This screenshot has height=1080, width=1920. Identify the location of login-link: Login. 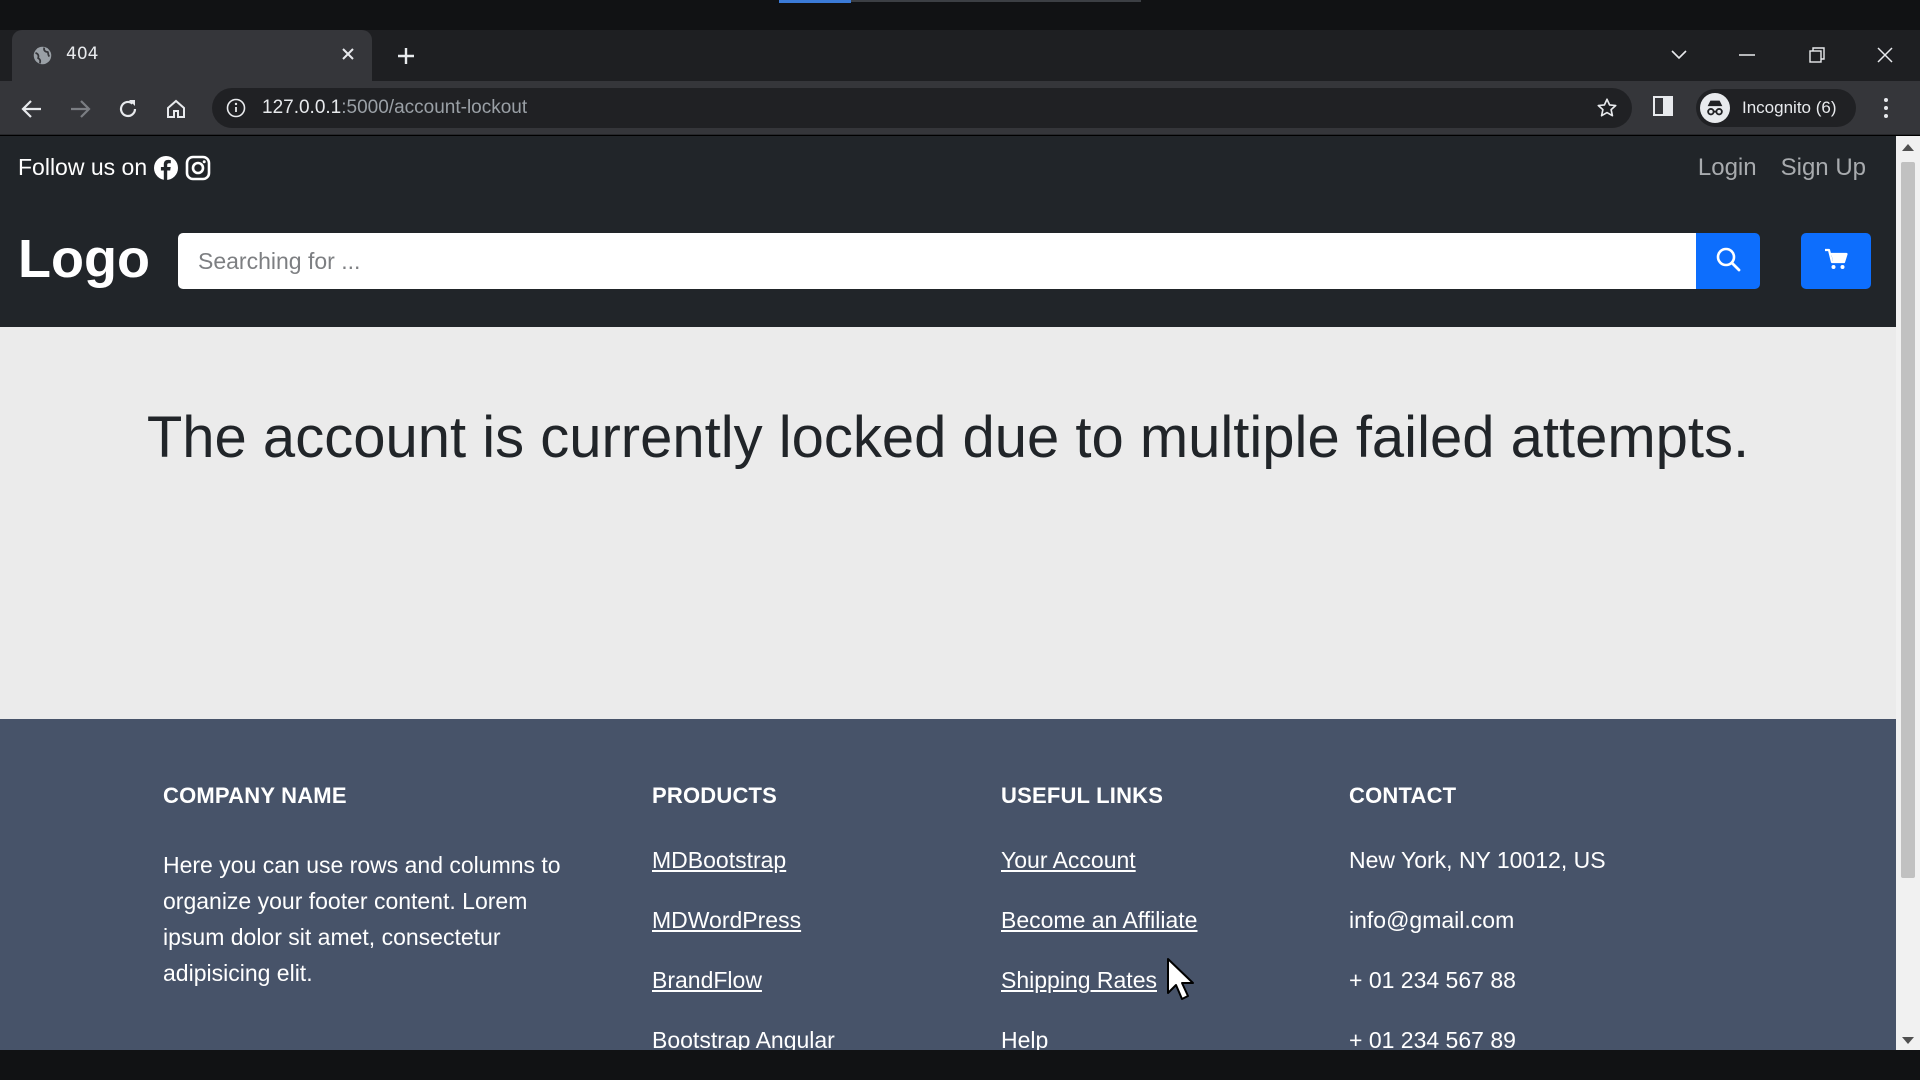
(1727, 168).